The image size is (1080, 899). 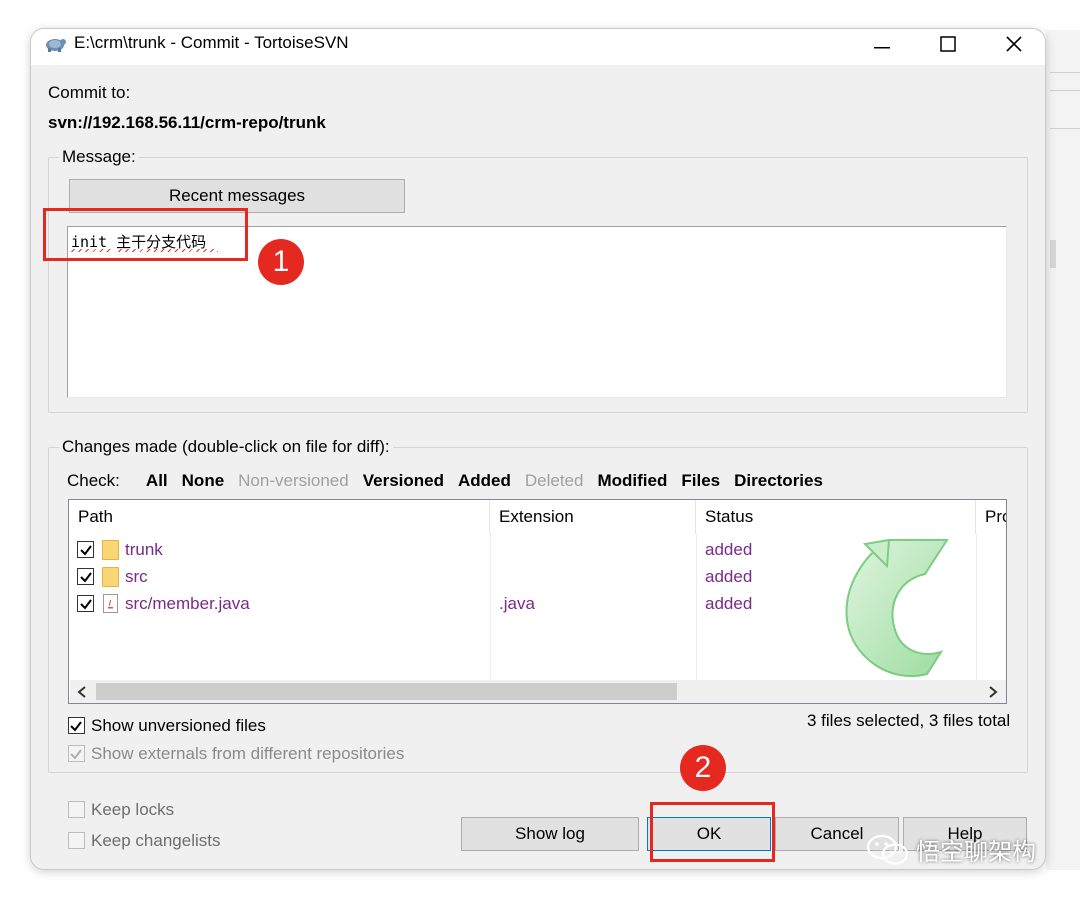 I want to click on step-badge: 1, so click(x=281, y=262).